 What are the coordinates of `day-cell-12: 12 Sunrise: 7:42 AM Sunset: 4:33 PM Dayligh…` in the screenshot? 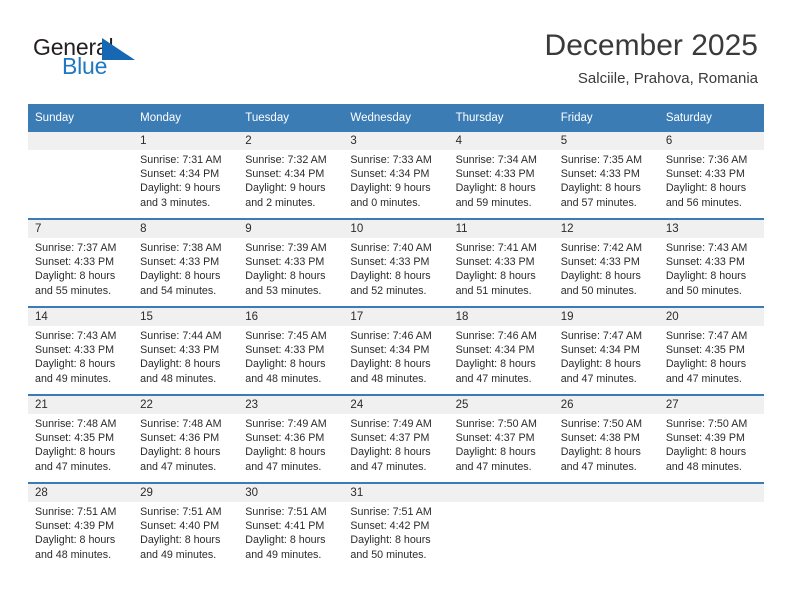 It's located at (606, 262).